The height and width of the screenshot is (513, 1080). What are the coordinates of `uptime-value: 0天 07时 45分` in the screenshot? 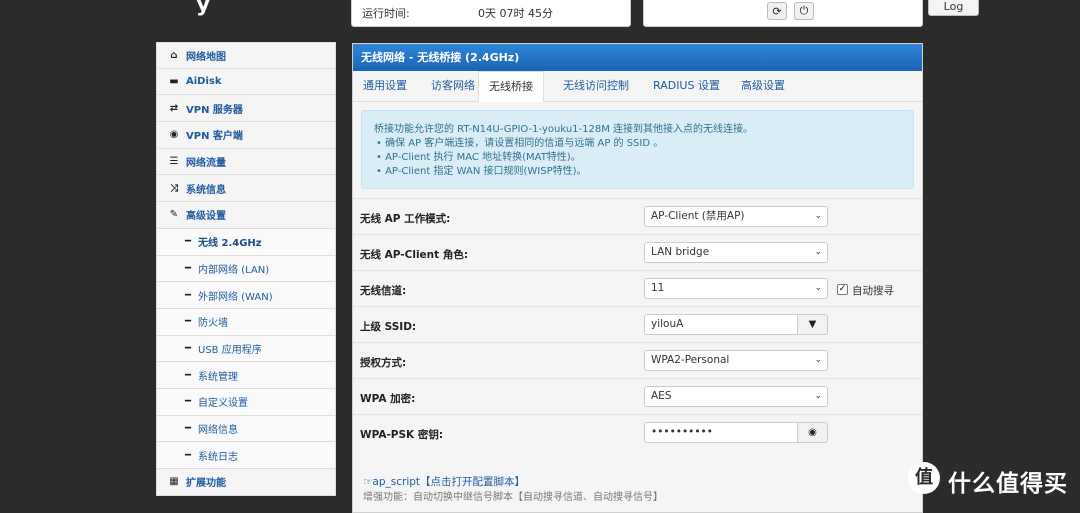 It's located at (515, 13).